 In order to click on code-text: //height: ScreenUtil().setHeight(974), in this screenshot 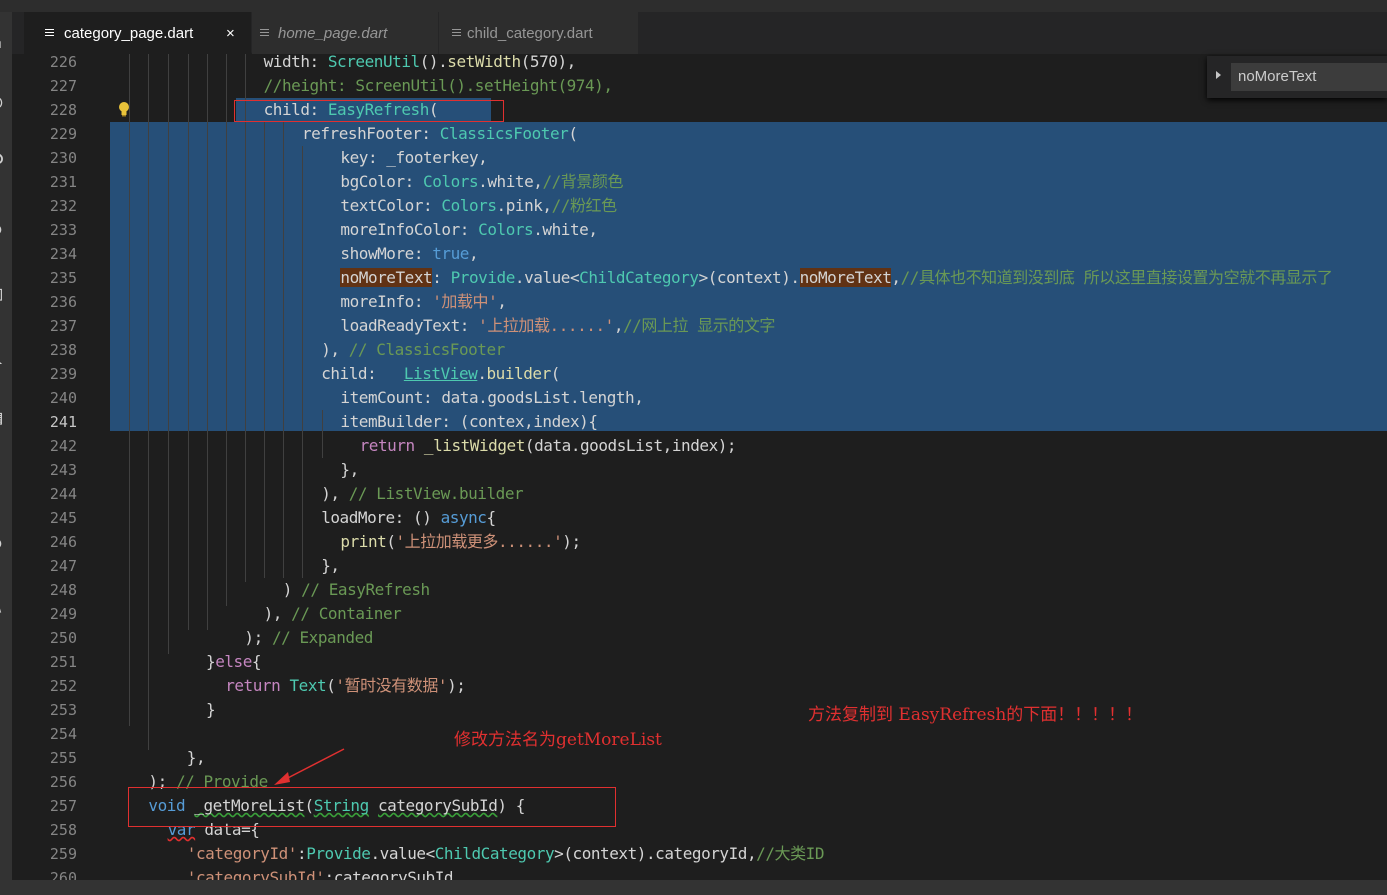, I will do `click(438, 85)`.